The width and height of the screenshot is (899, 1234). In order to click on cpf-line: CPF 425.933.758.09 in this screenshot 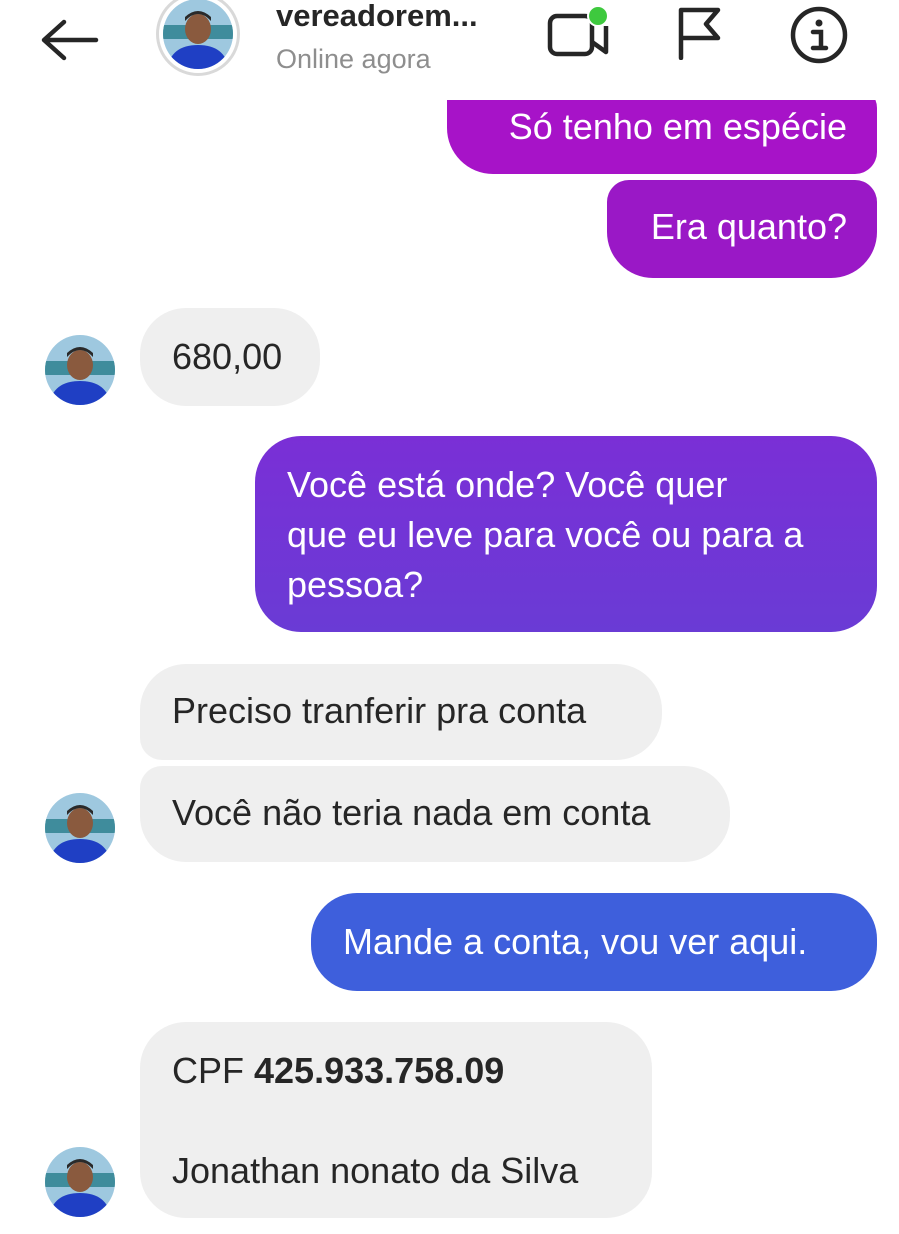, I will do `click(397, 1071)`.